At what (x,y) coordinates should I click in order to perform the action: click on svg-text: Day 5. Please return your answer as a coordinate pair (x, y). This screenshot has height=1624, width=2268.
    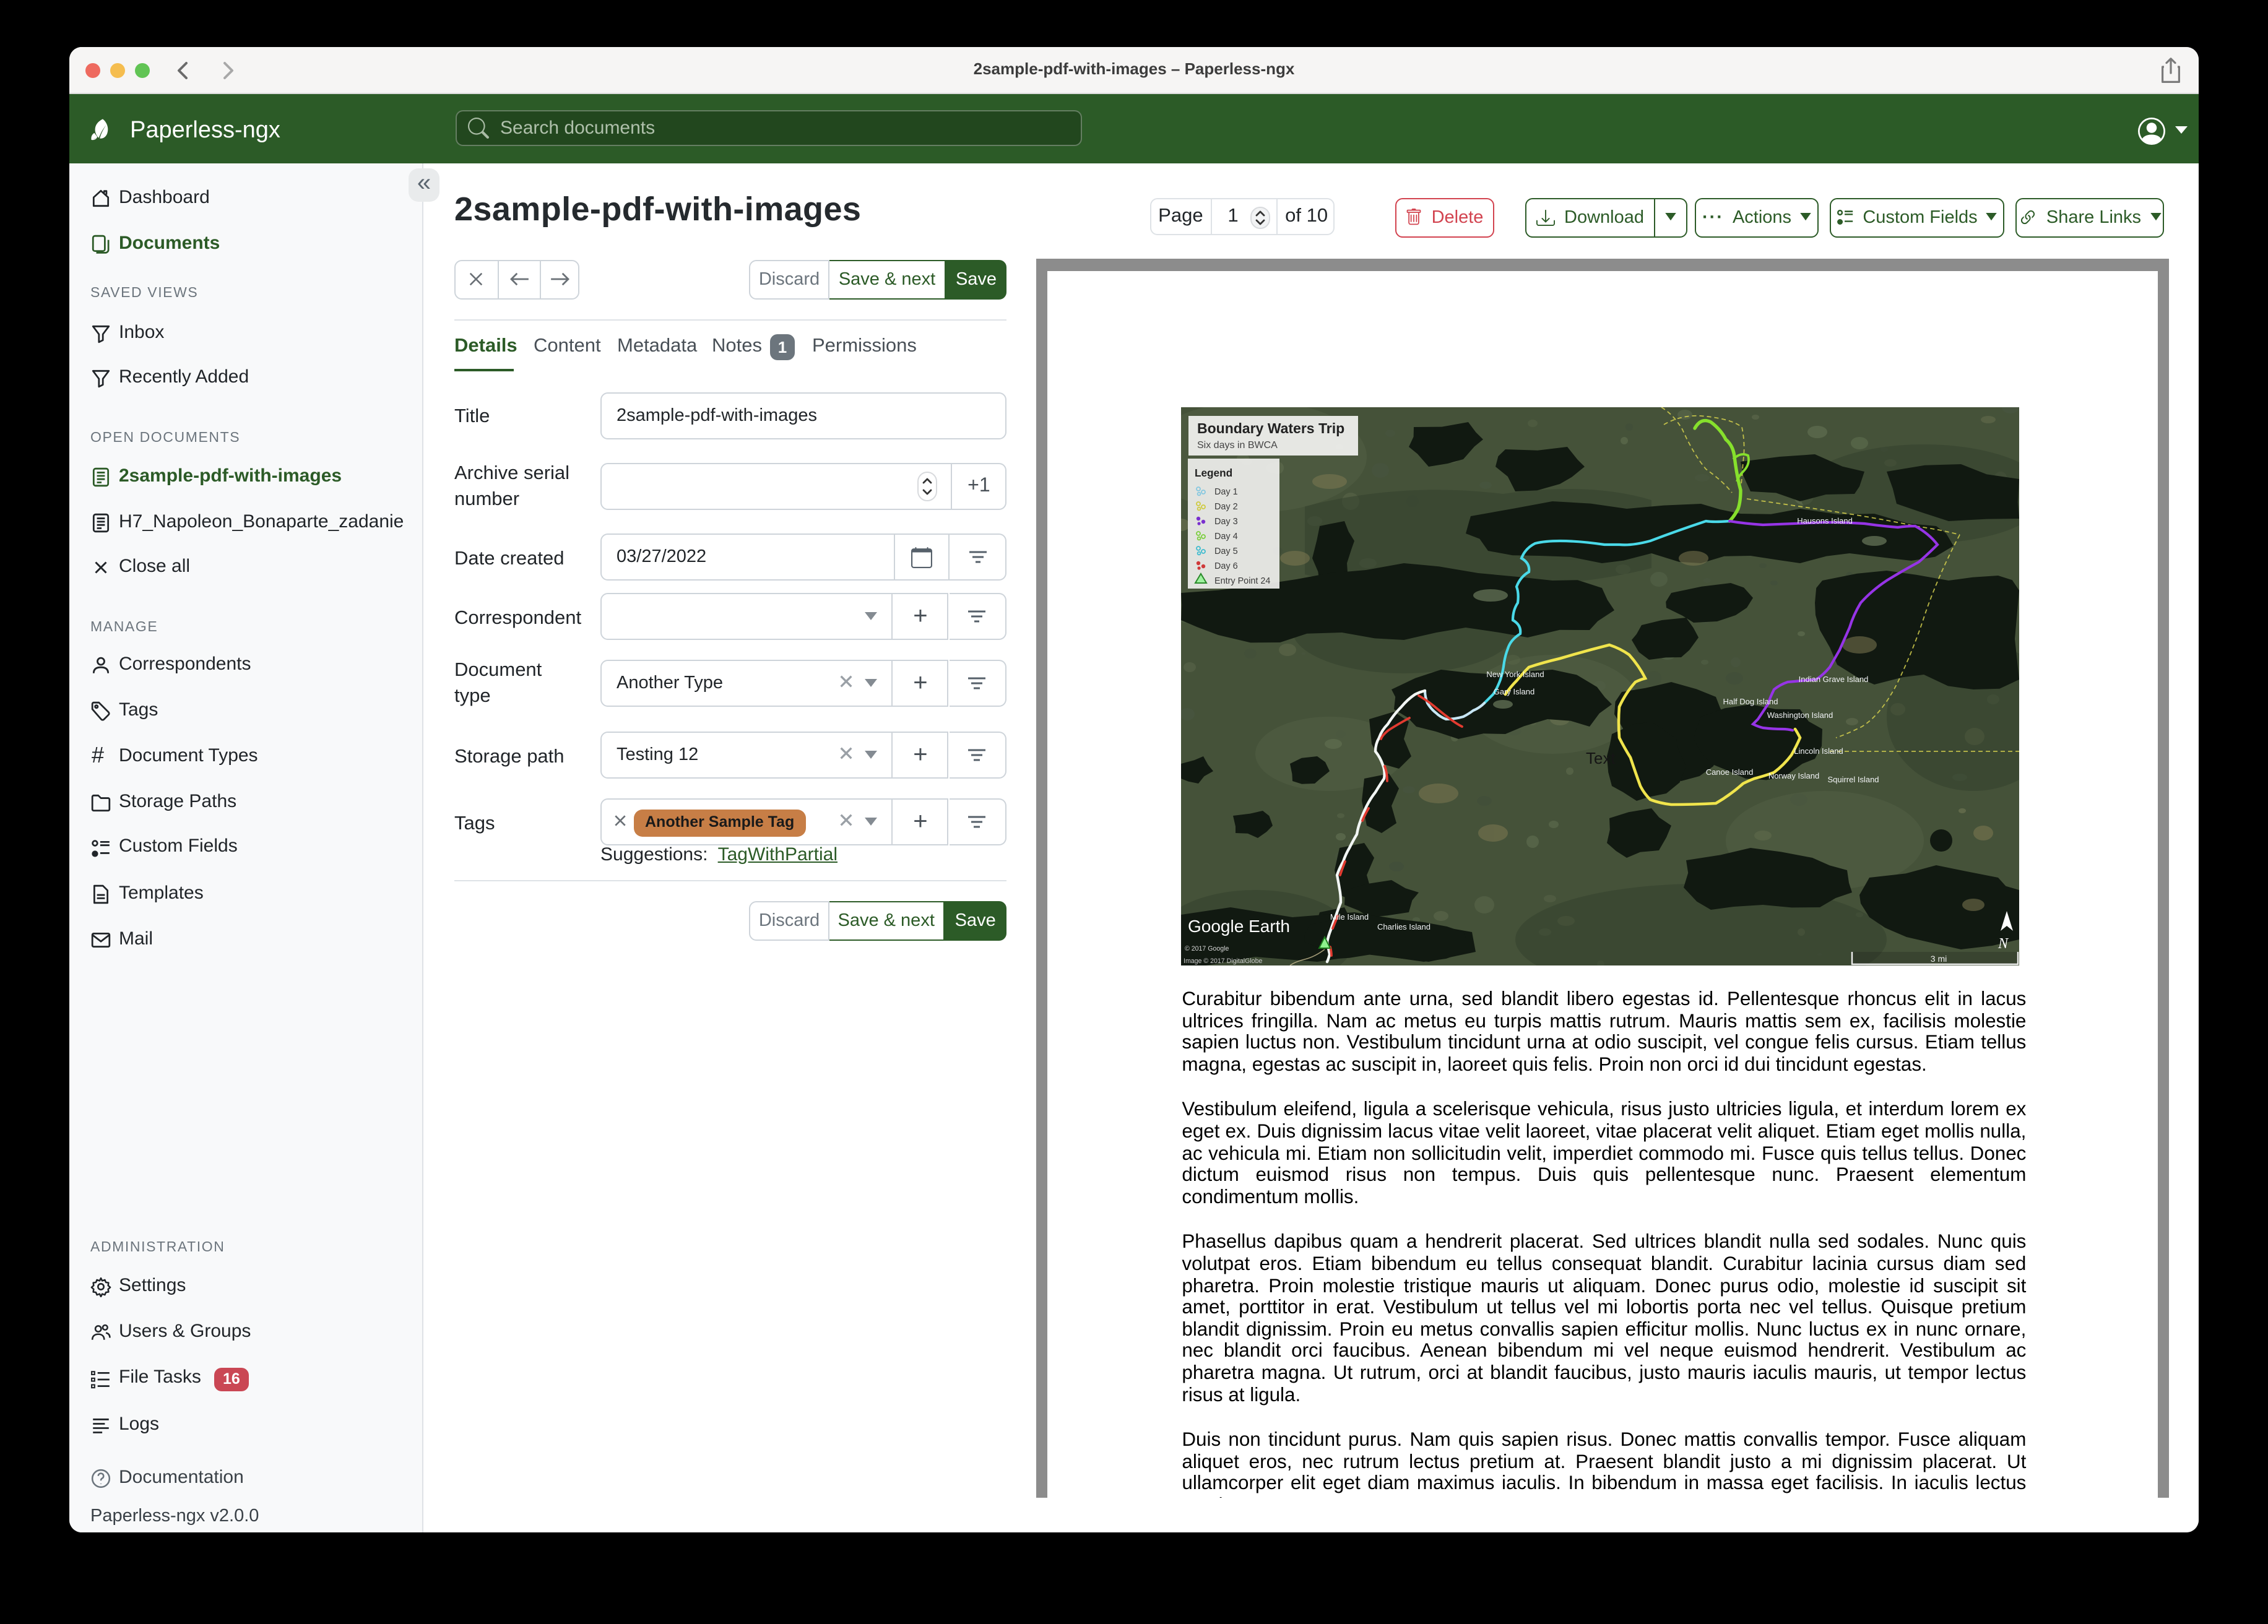
    Looking at the image, I should click on (1226, 551).